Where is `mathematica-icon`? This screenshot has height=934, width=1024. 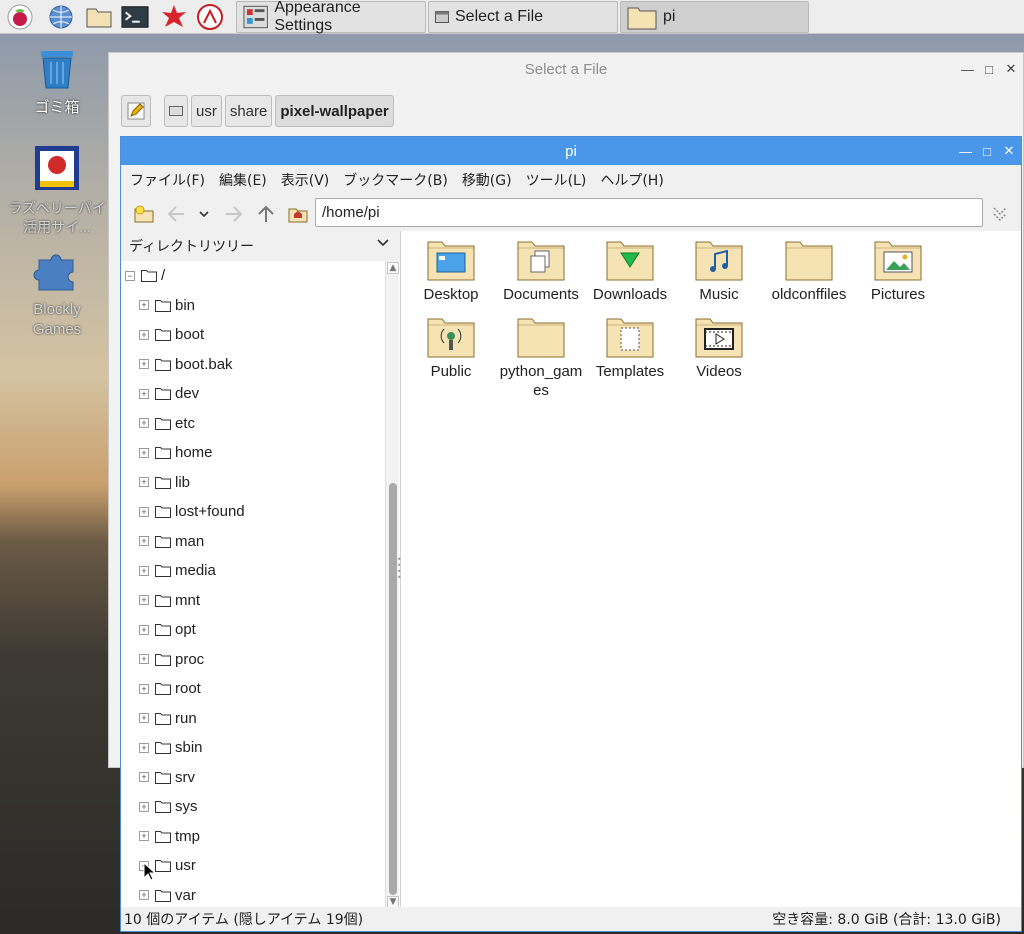 mathematica-icon is located at coordinates (174, 17).